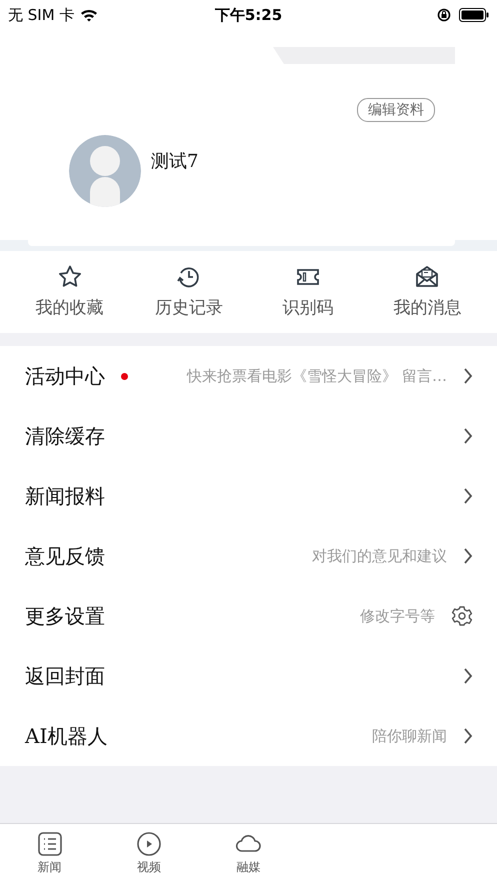  Describe the element at coordinates (105, 171) in the screenshot. I see `avatar-icon` at that location.